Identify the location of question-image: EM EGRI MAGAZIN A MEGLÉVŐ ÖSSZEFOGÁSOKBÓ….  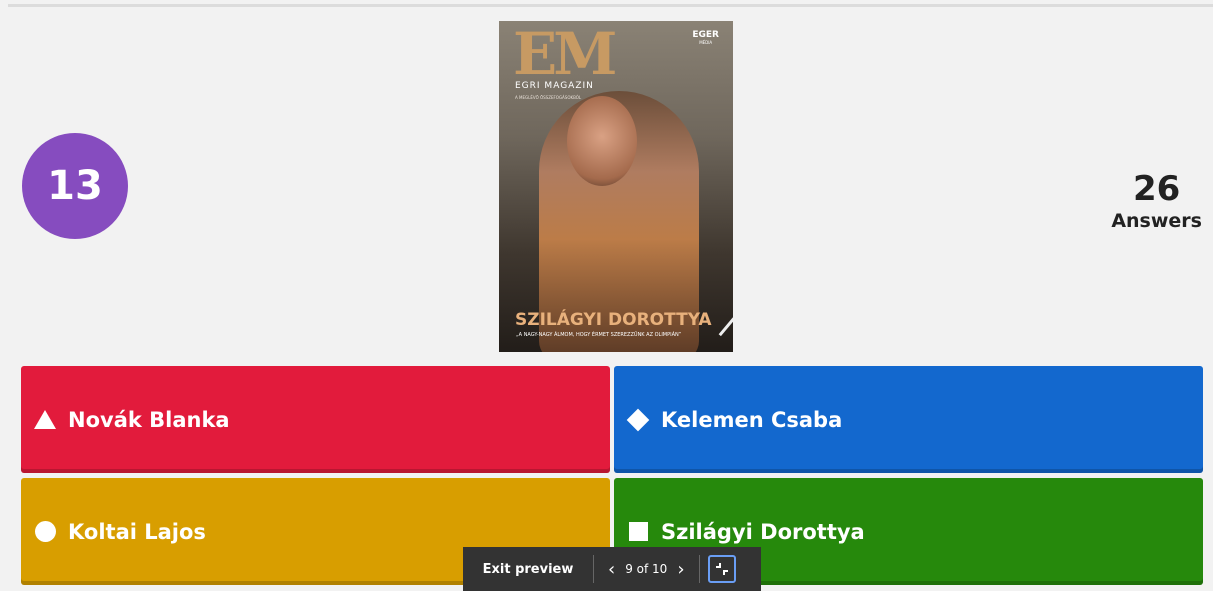
(616, 186).